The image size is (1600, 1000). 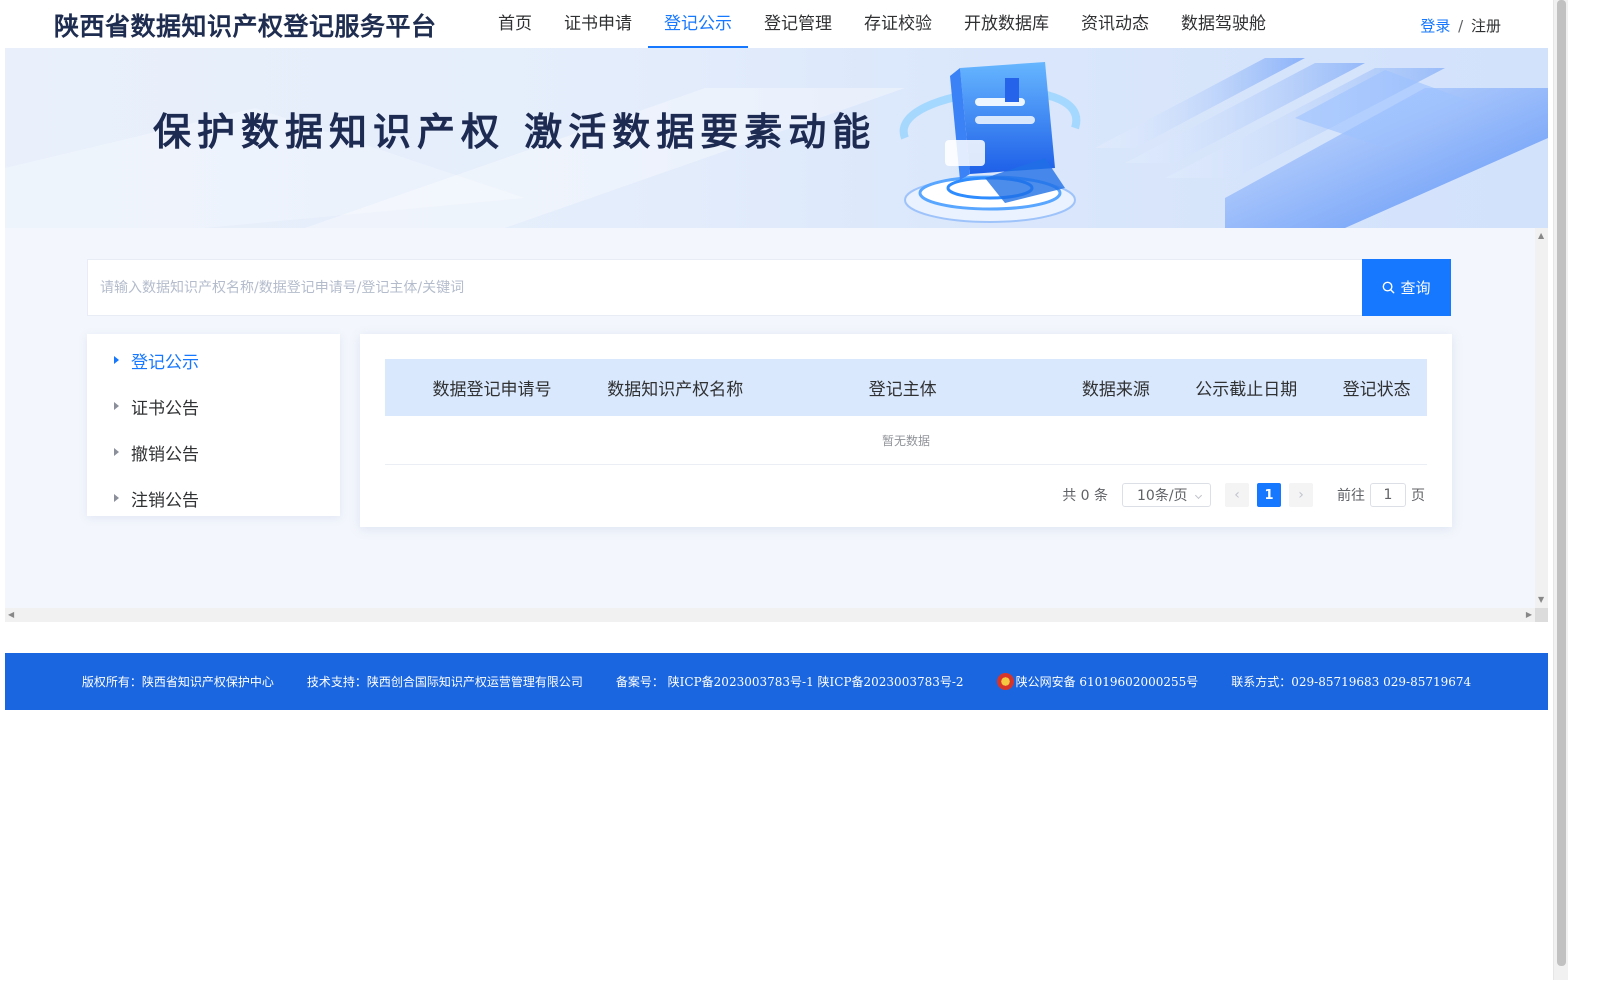 What do you see at coordinates (1561, 483) in the screenshot?
I see `page-scrollbar-thumb` at bounding box center [1561, 483].